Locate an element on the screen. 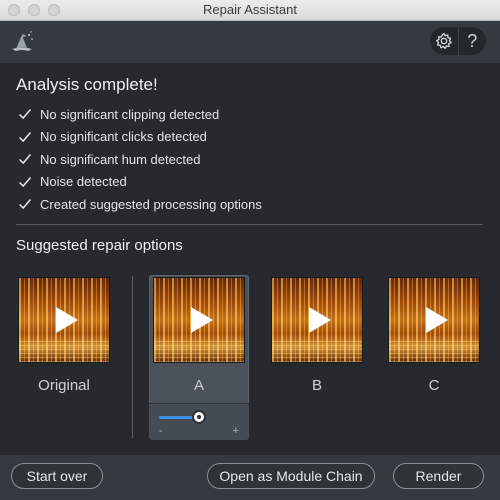  strength-slider-knob is located at coordinates (199, 417).